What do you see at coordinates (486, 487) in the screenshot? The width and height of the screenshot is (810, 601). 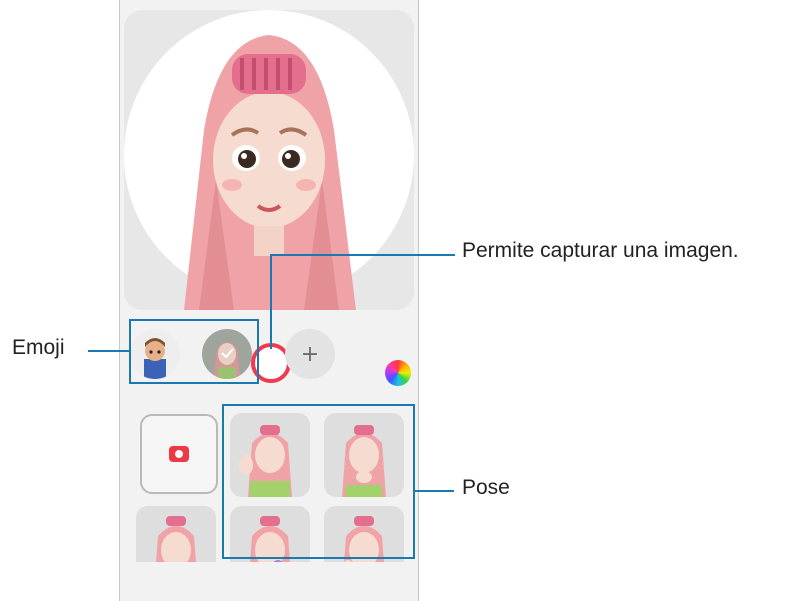 I see `pose-callout-label: Pose` at bounding box center [486, 487].